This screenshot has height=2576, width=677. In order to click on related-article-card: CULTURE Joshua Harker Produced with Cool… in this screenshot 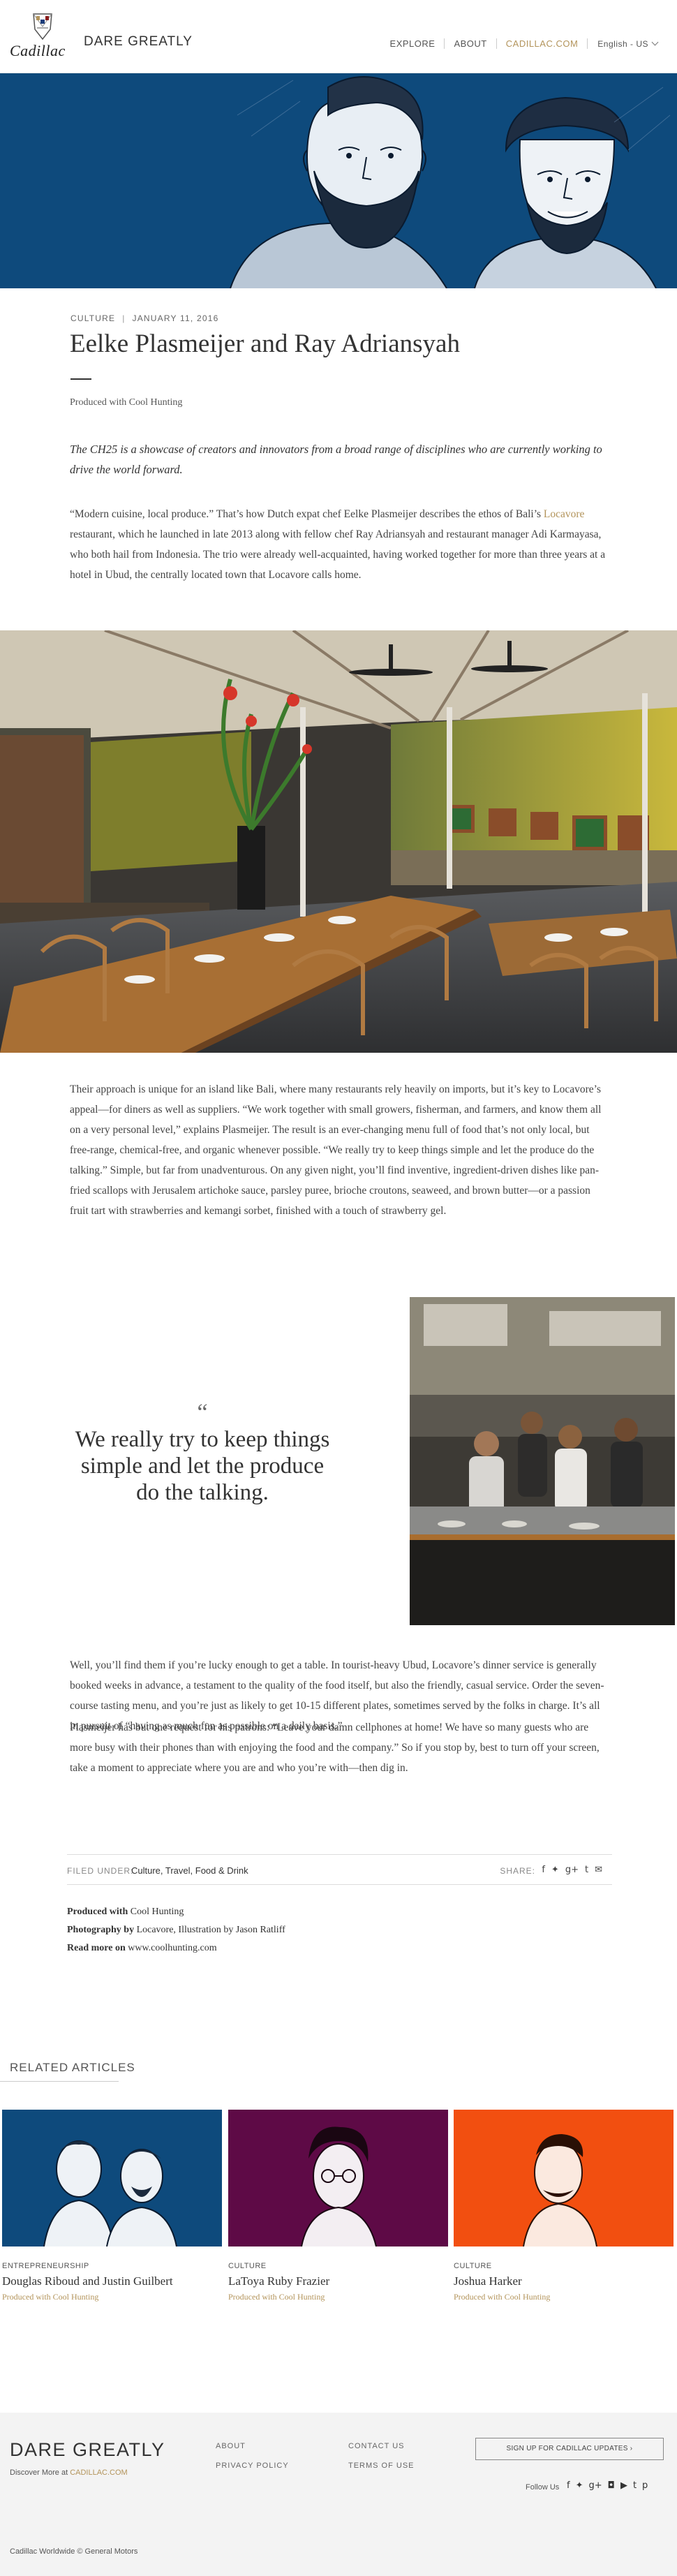, I will do `click(564, 2206)`.